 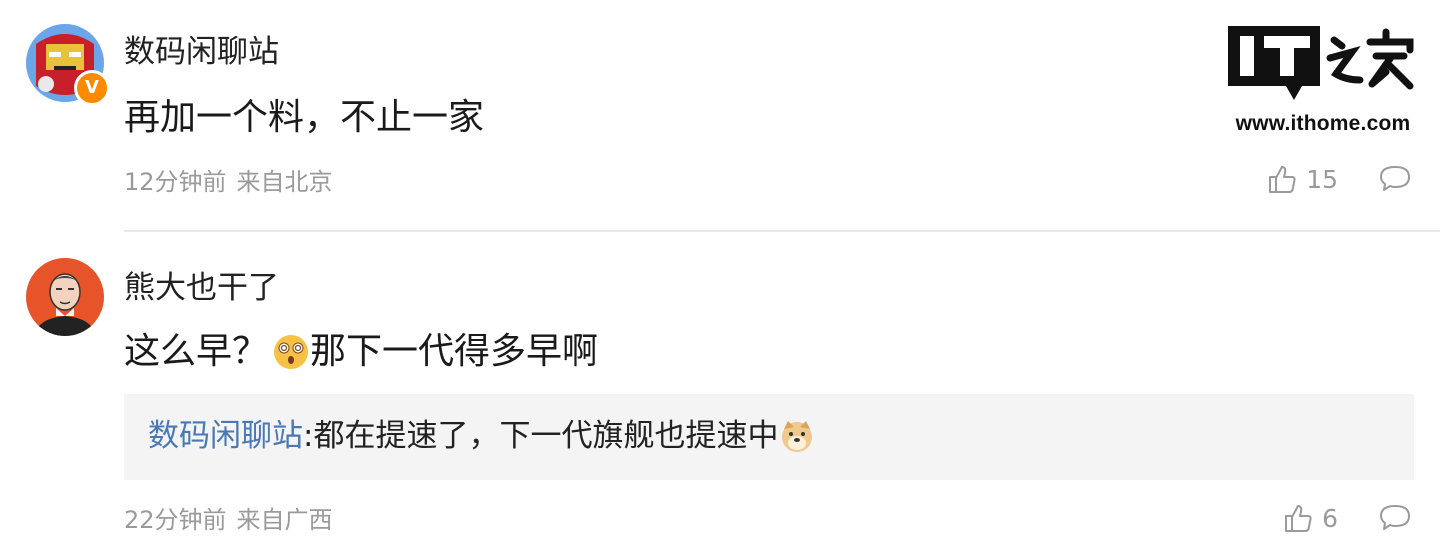 What do you see at coordinates (1347, 518) in the screenshot?
I see `comment-actions: 6` at bounding box center [1347, 518].